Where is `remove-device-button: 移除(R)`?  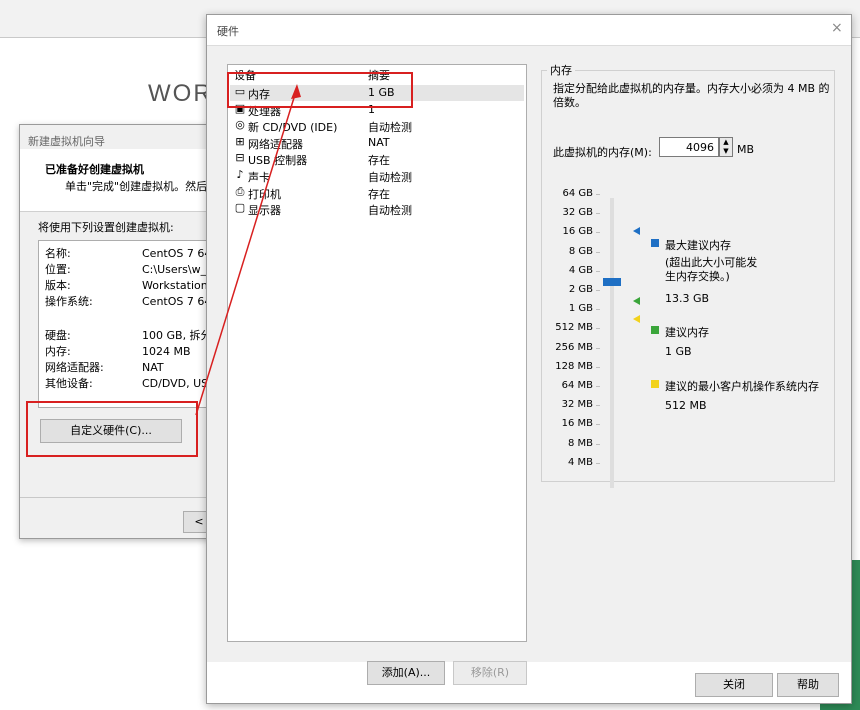
remove-device-button: 移除(R) is located at coordinates (490, 673).